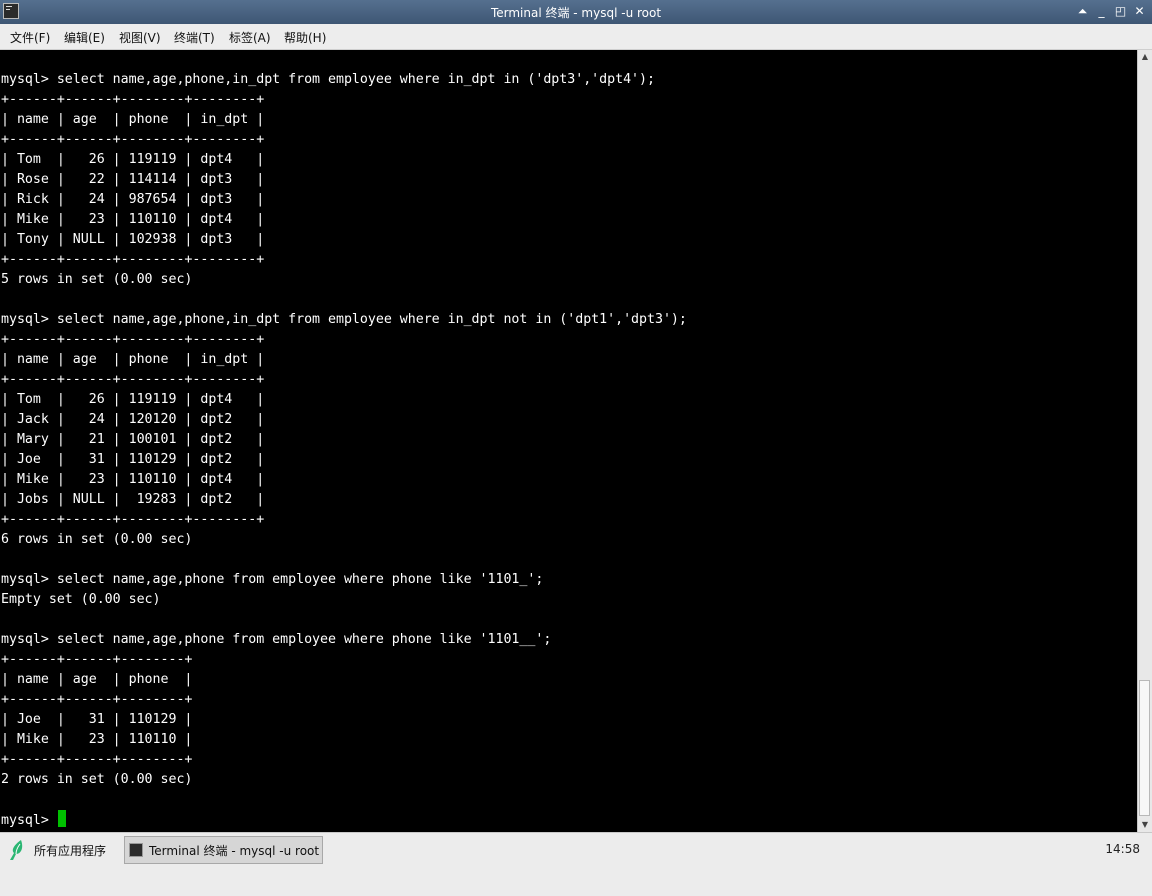  I want to click on window-titlebar: Terminal 终端 - mysql -u root ⏶ _ ◰ ✕, so click(576, 12).